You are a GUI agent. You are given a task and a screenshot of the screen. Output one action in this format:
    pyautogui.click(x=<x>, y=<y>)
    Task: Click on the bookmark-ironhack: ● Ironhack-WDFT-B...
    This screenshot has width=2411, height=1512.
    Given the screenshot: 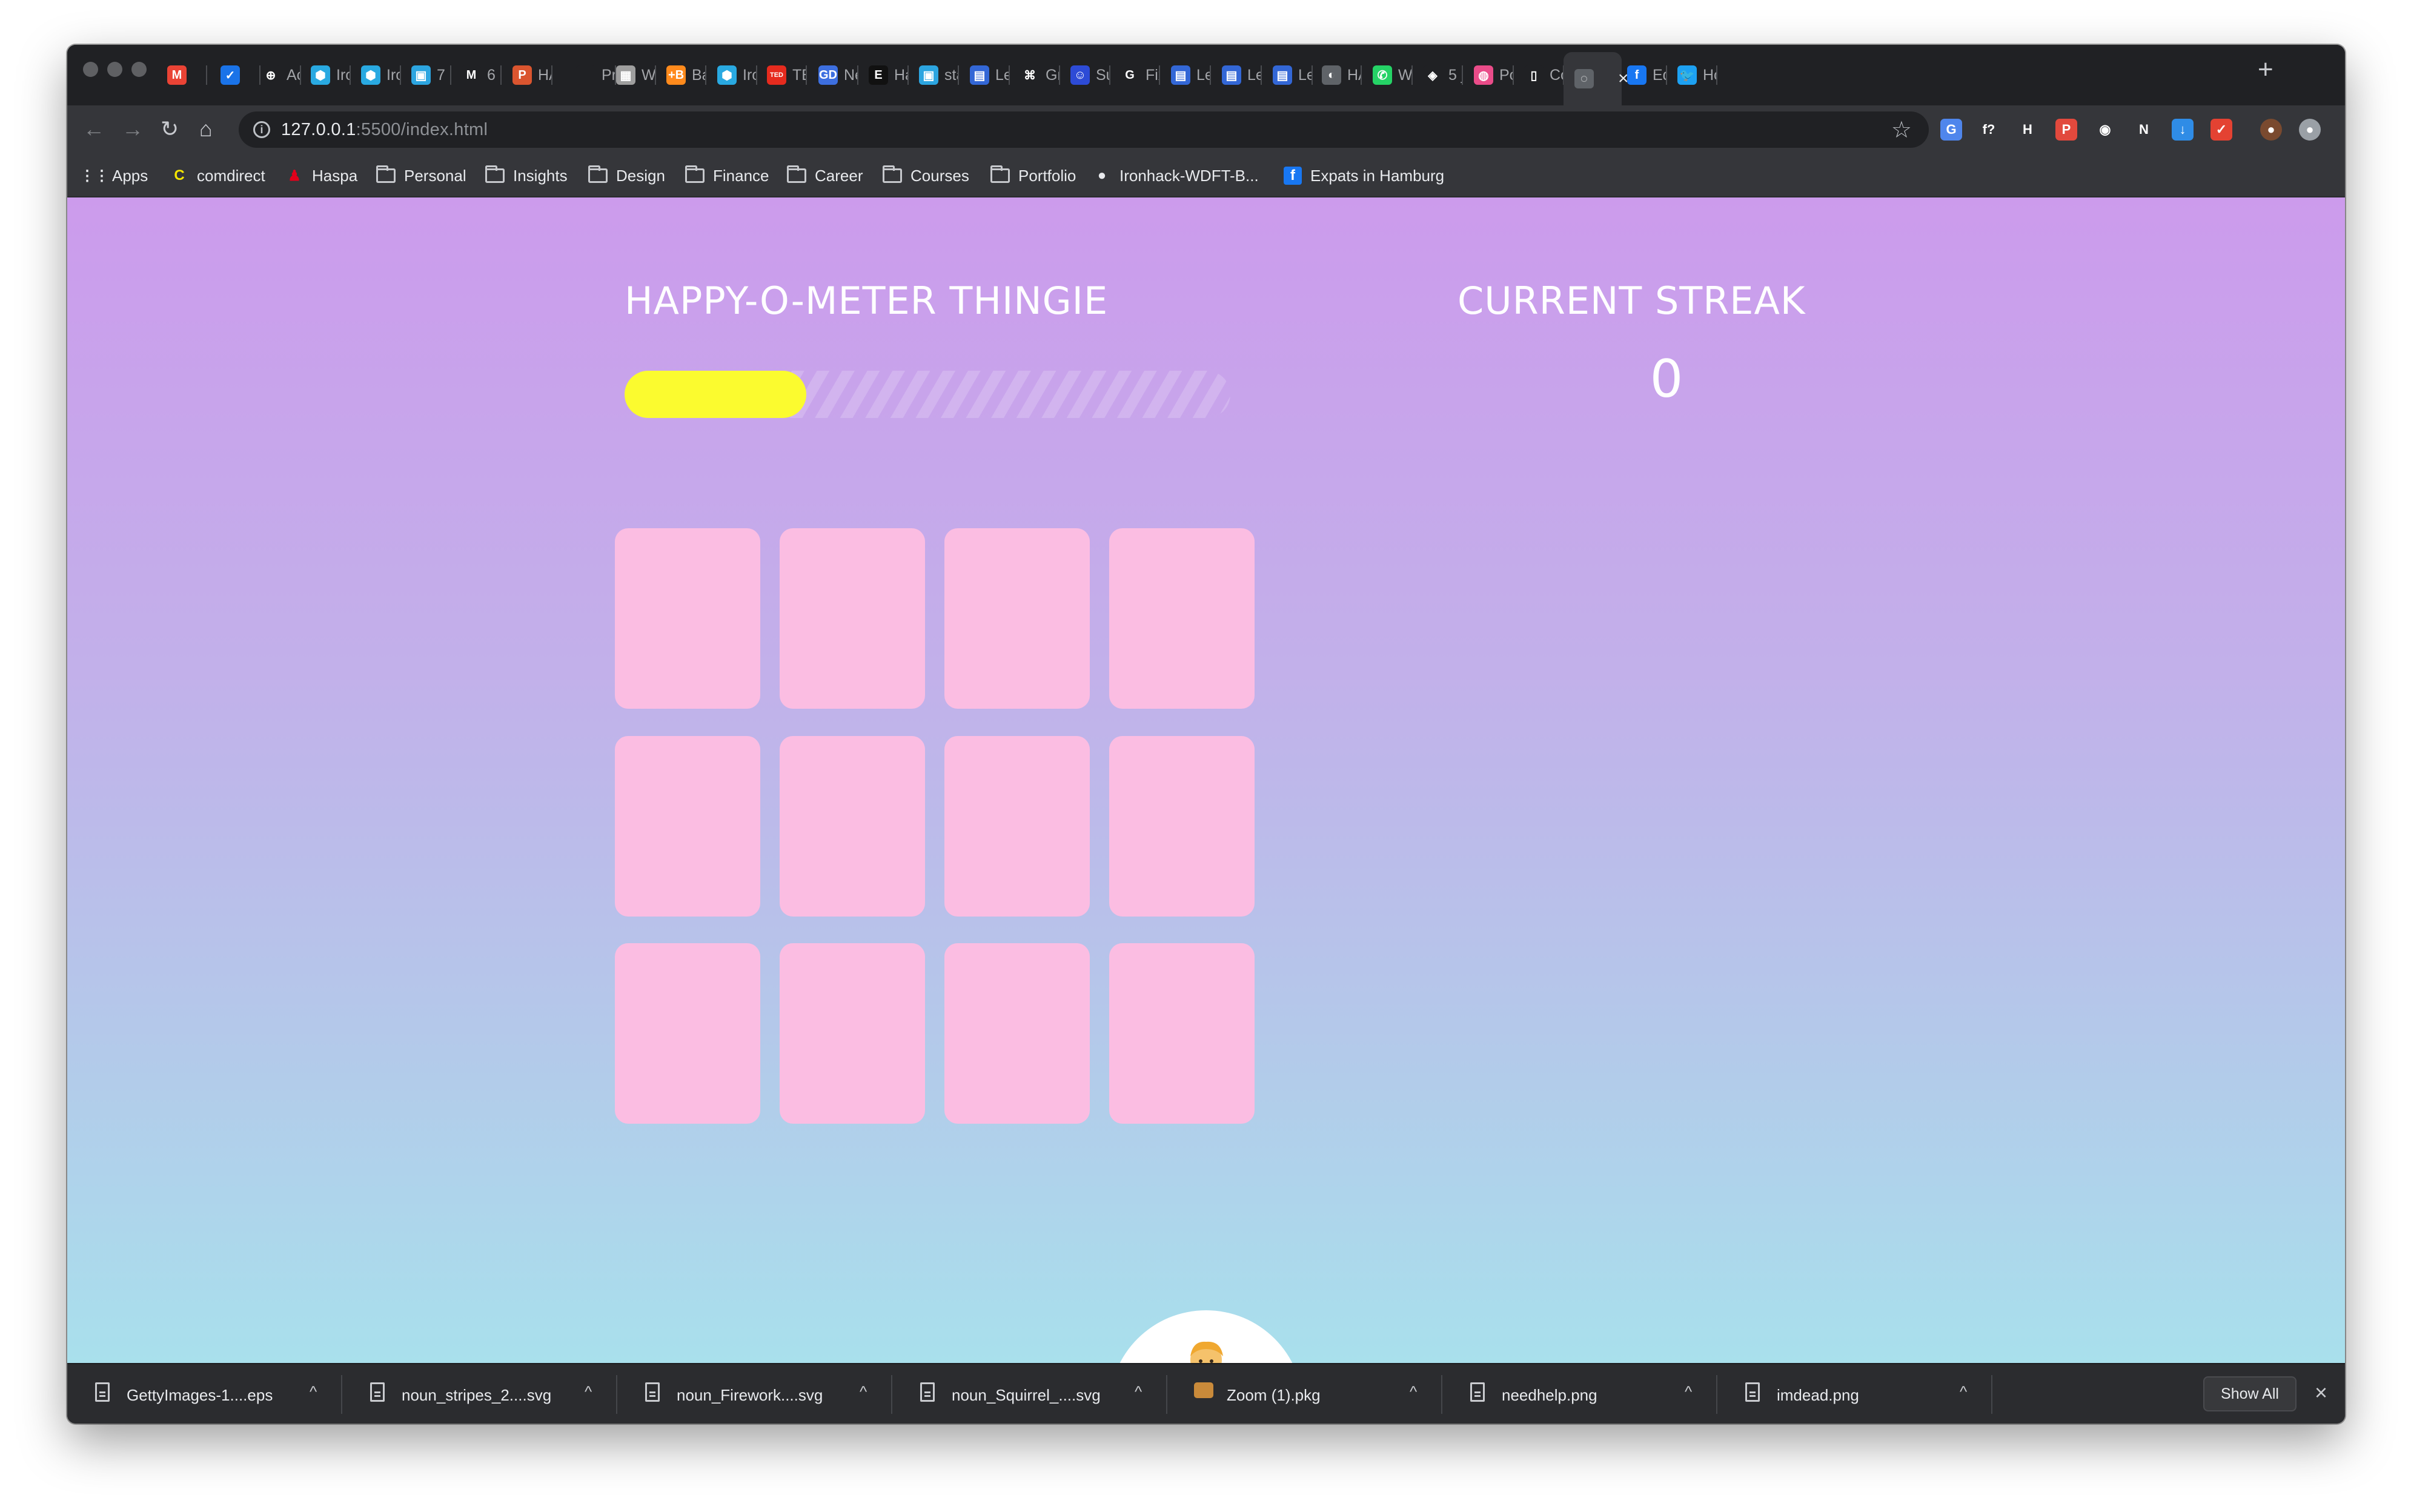 What is the action you would take?
    pyautogui.click(x=1176, y=176)
    